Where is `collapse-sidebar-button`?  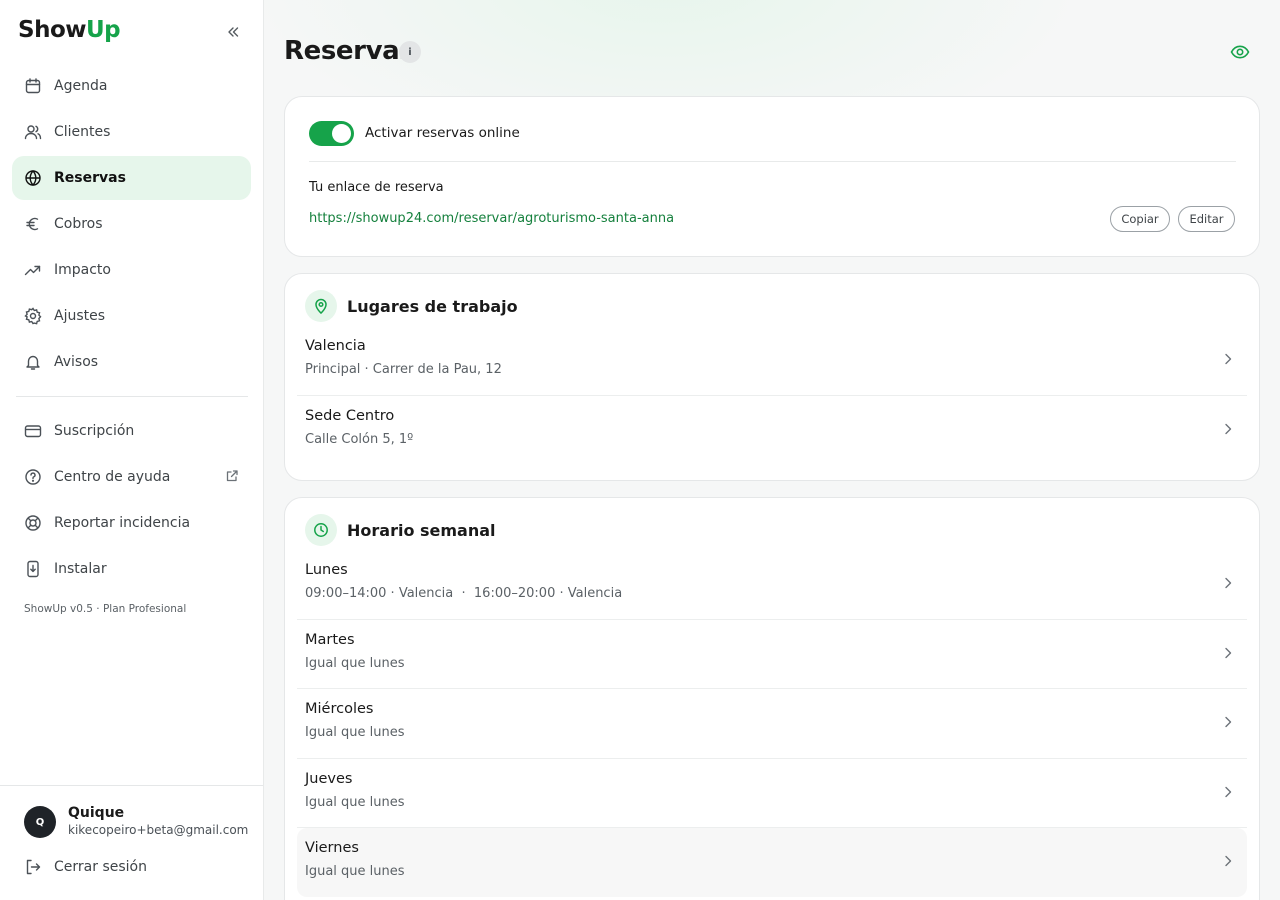
collapse-sidebar-button is located at coordinates (233, 32).